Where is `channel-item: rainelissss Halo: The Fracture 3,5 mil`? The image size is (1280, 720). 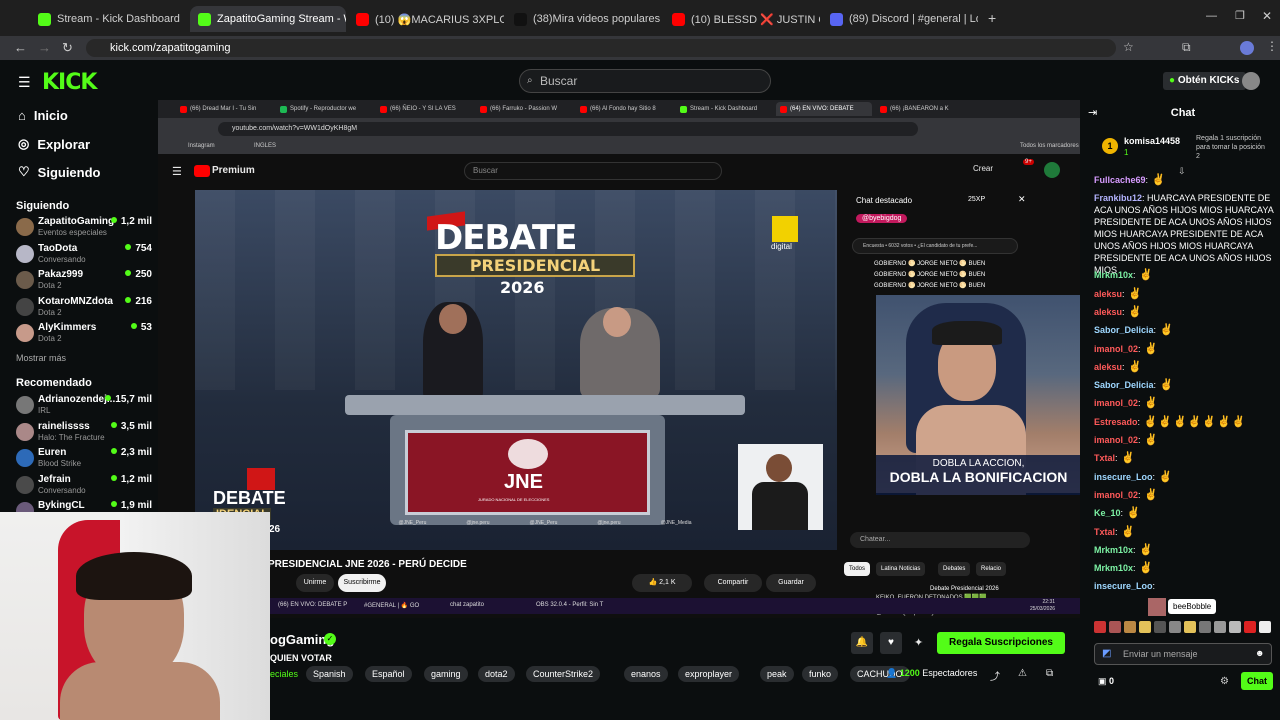 channel-item: rainelissss Halo: The Fracture 3,5 mil is located at coordinates (84, 434).